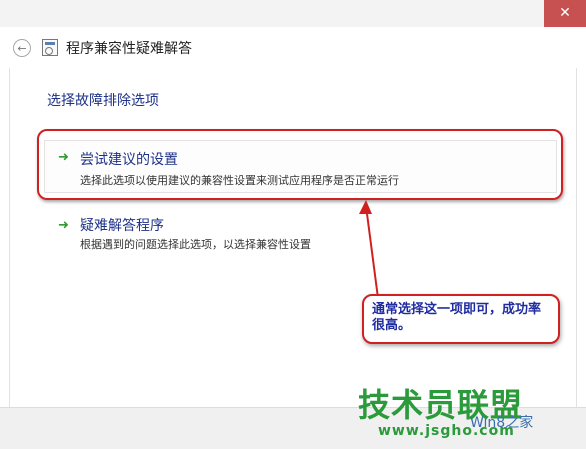 The image size is (586, 449). What do you see at coordinates (372, 252) in the screenshot?
I see `callout-arrow-line` at bounding box center [372, 252].